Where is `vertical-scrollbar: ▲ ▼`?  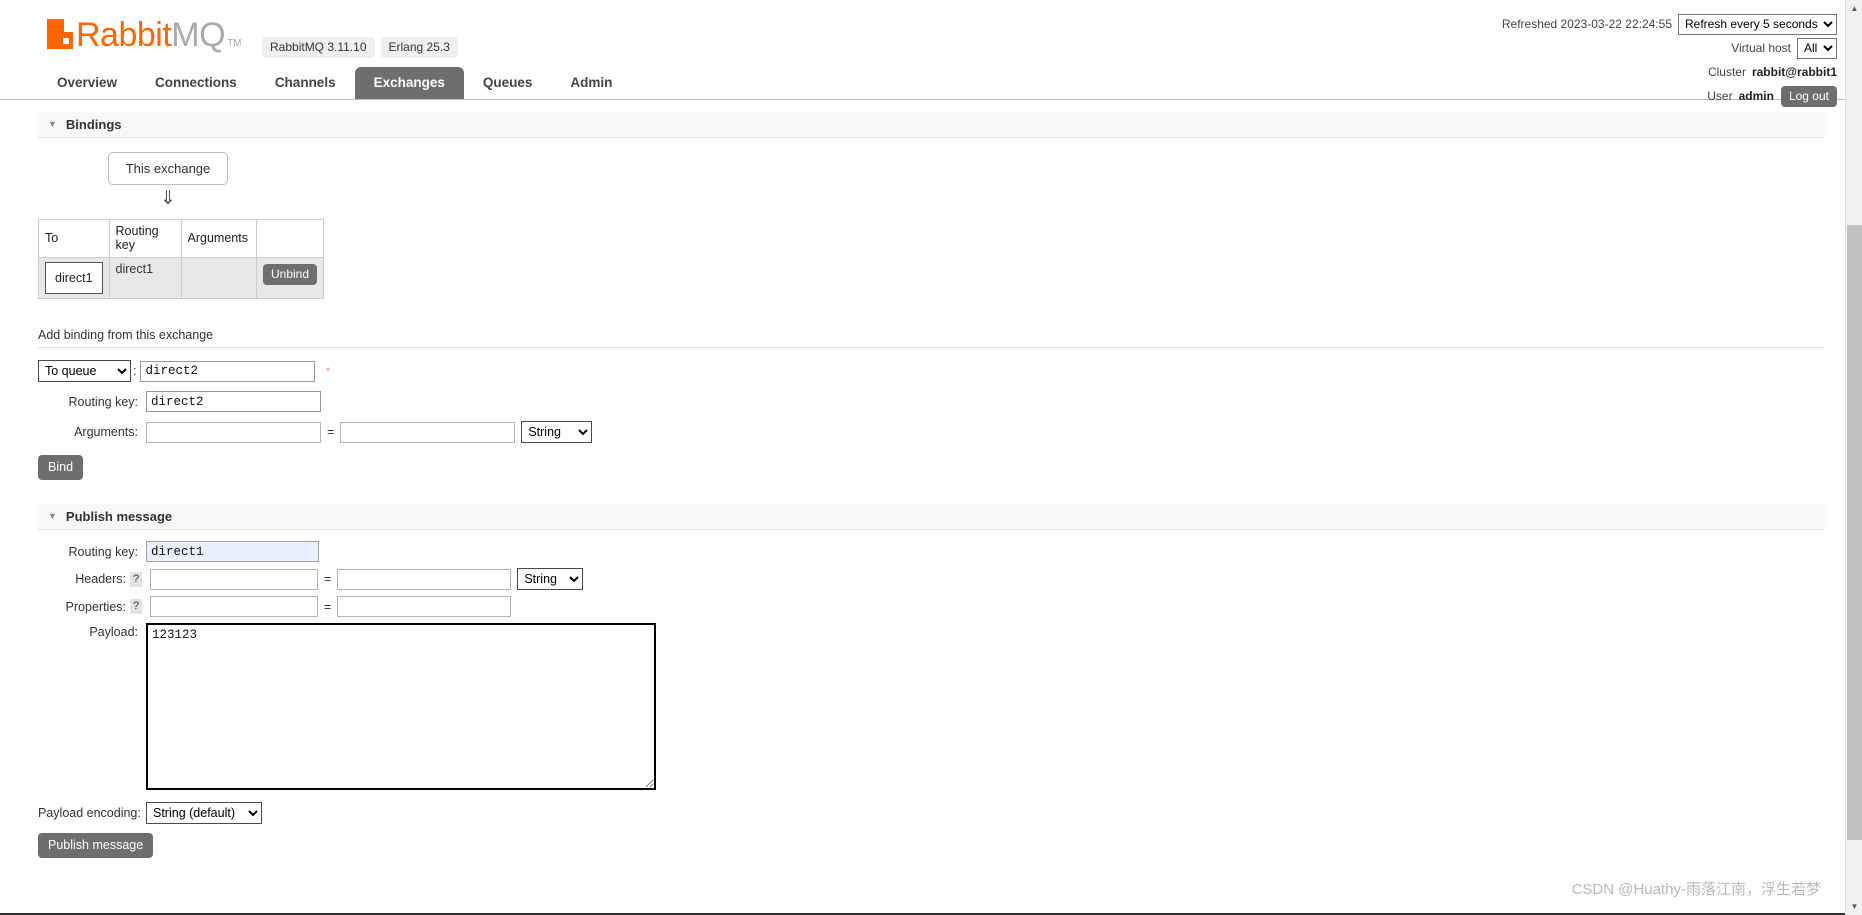
vertical-scrollbar: ▲ ▼ is located at coordinates (1853, 457).